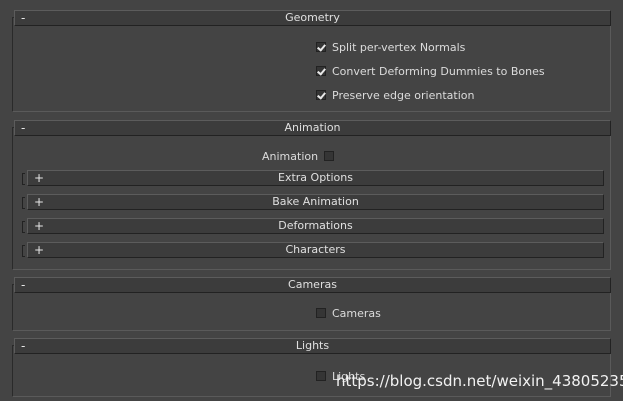  I want to click on cameras-rollout-header: - Cameras, so click(312, 285).